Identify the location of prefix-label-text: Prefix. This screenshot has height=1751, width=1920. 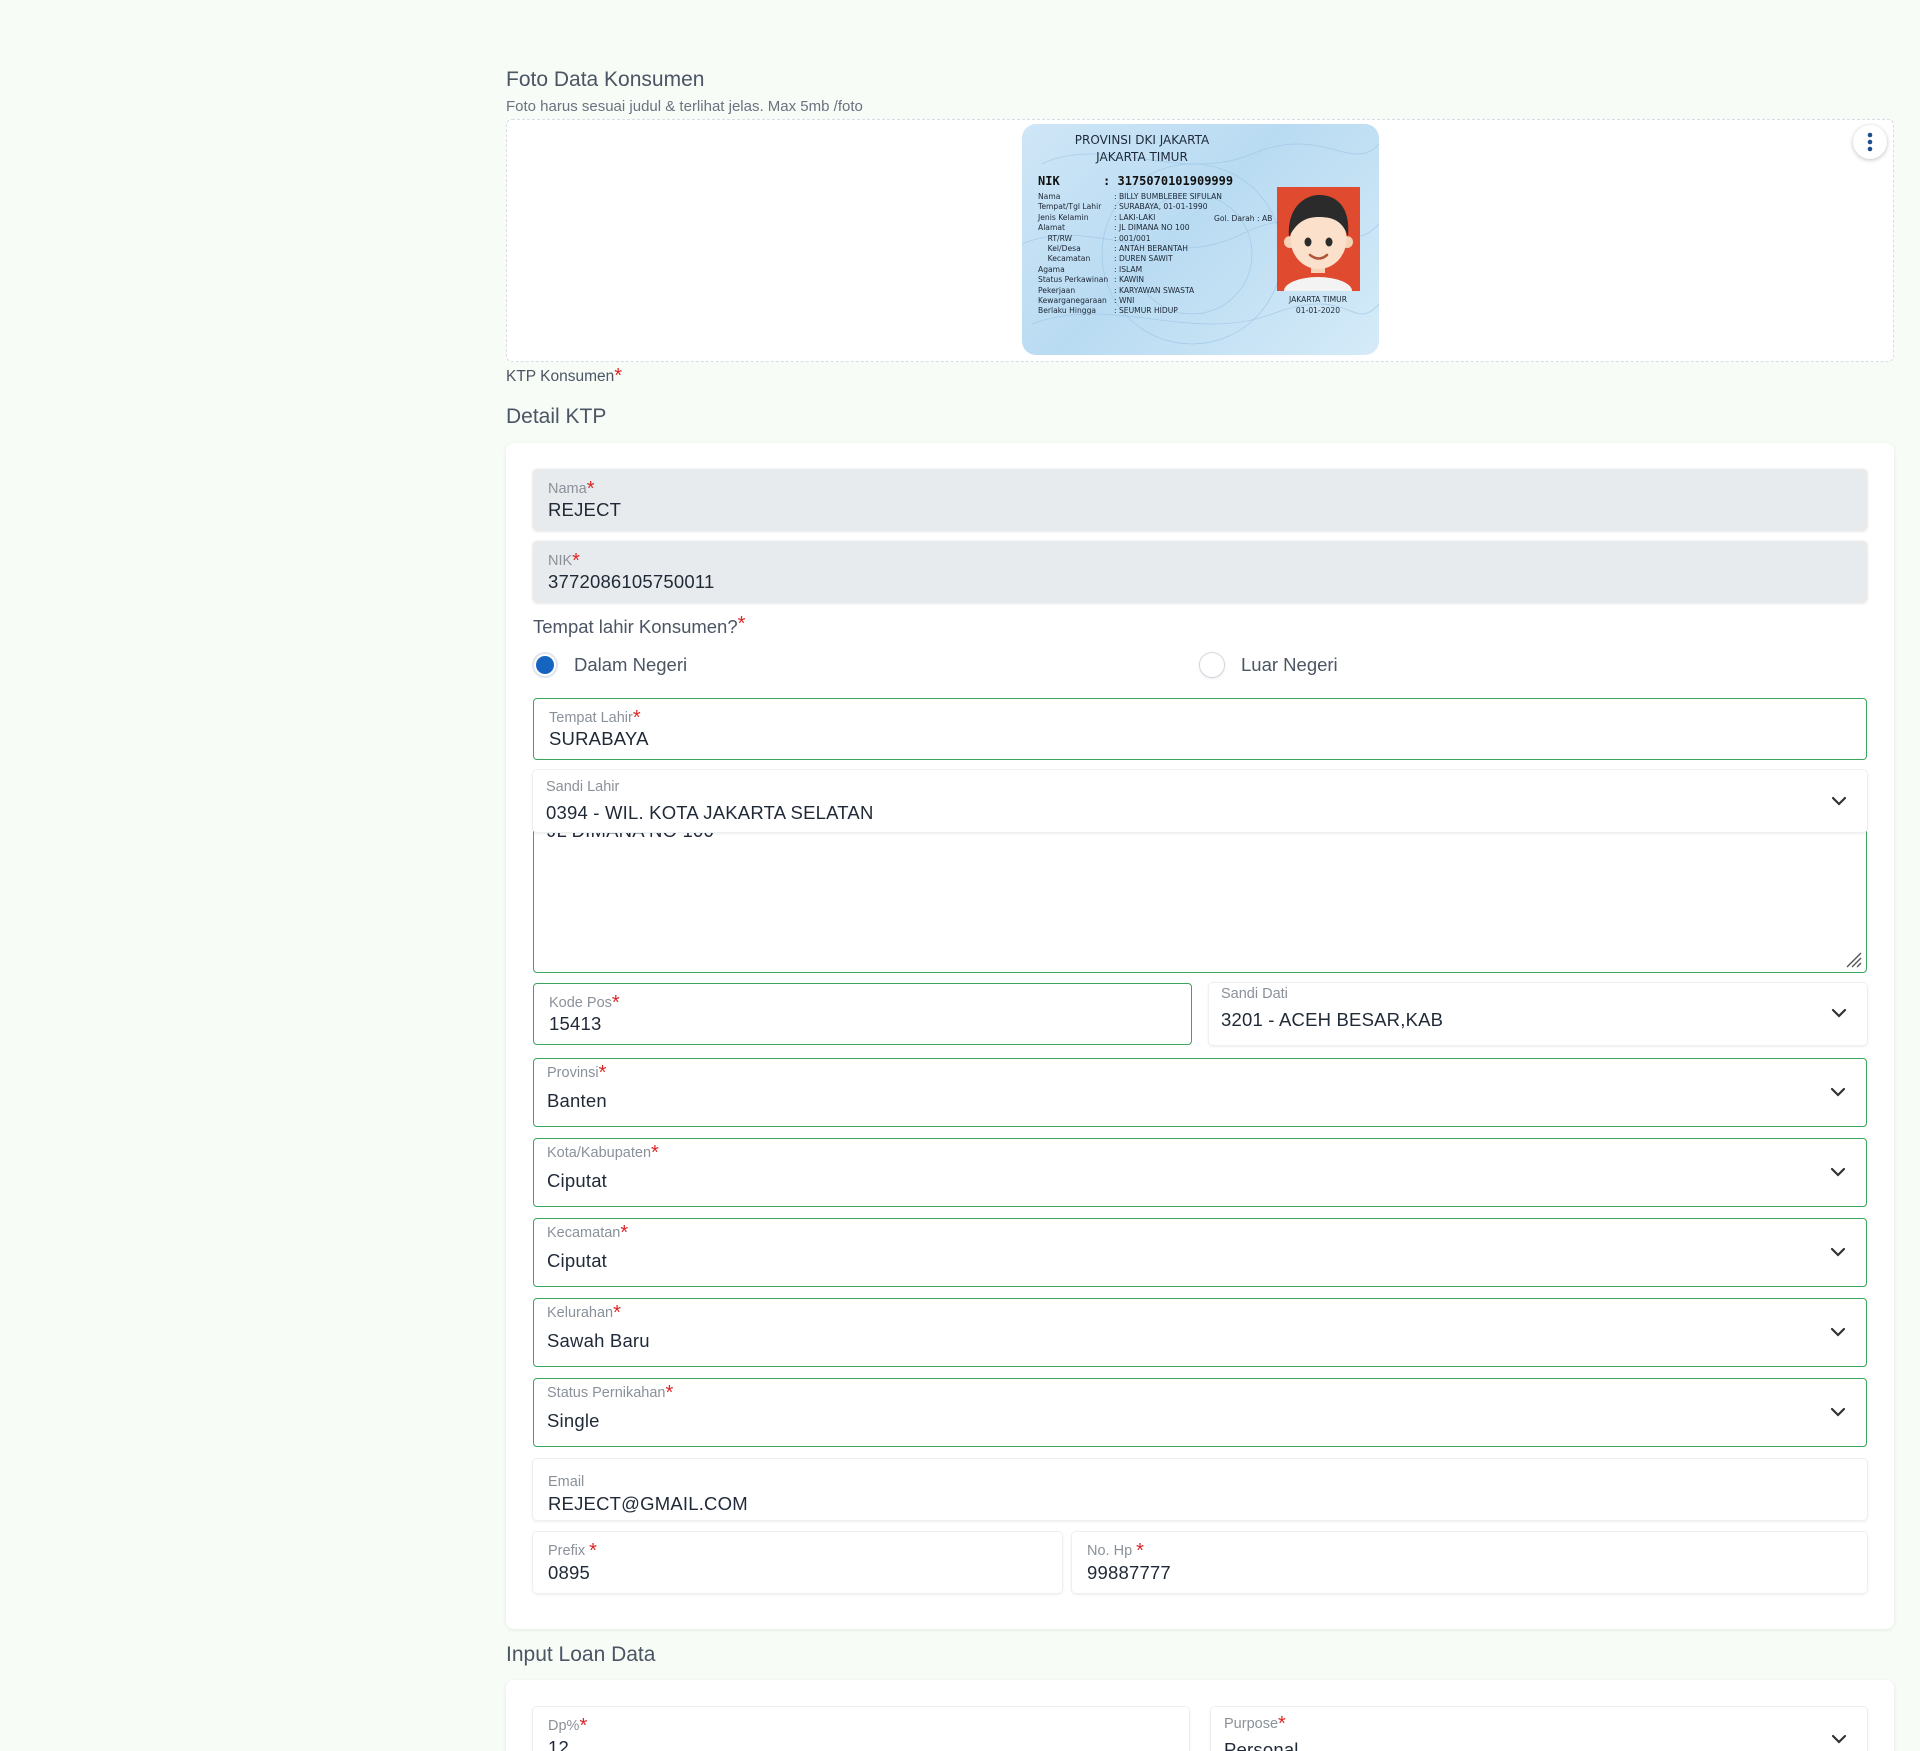
(569, 1551).